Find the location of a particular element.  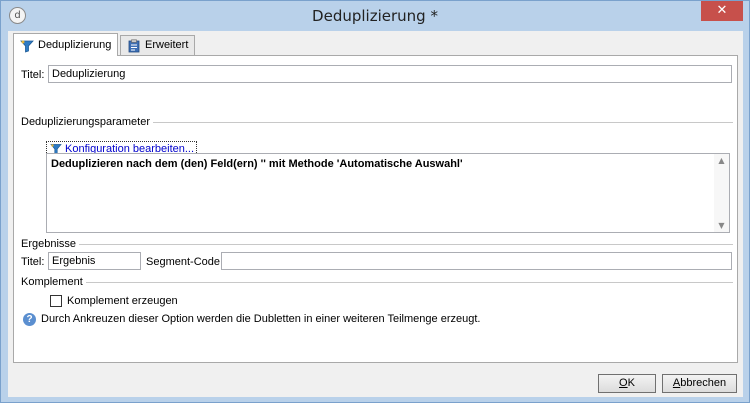

info-icon: ? is located at coordinates (29, 319).